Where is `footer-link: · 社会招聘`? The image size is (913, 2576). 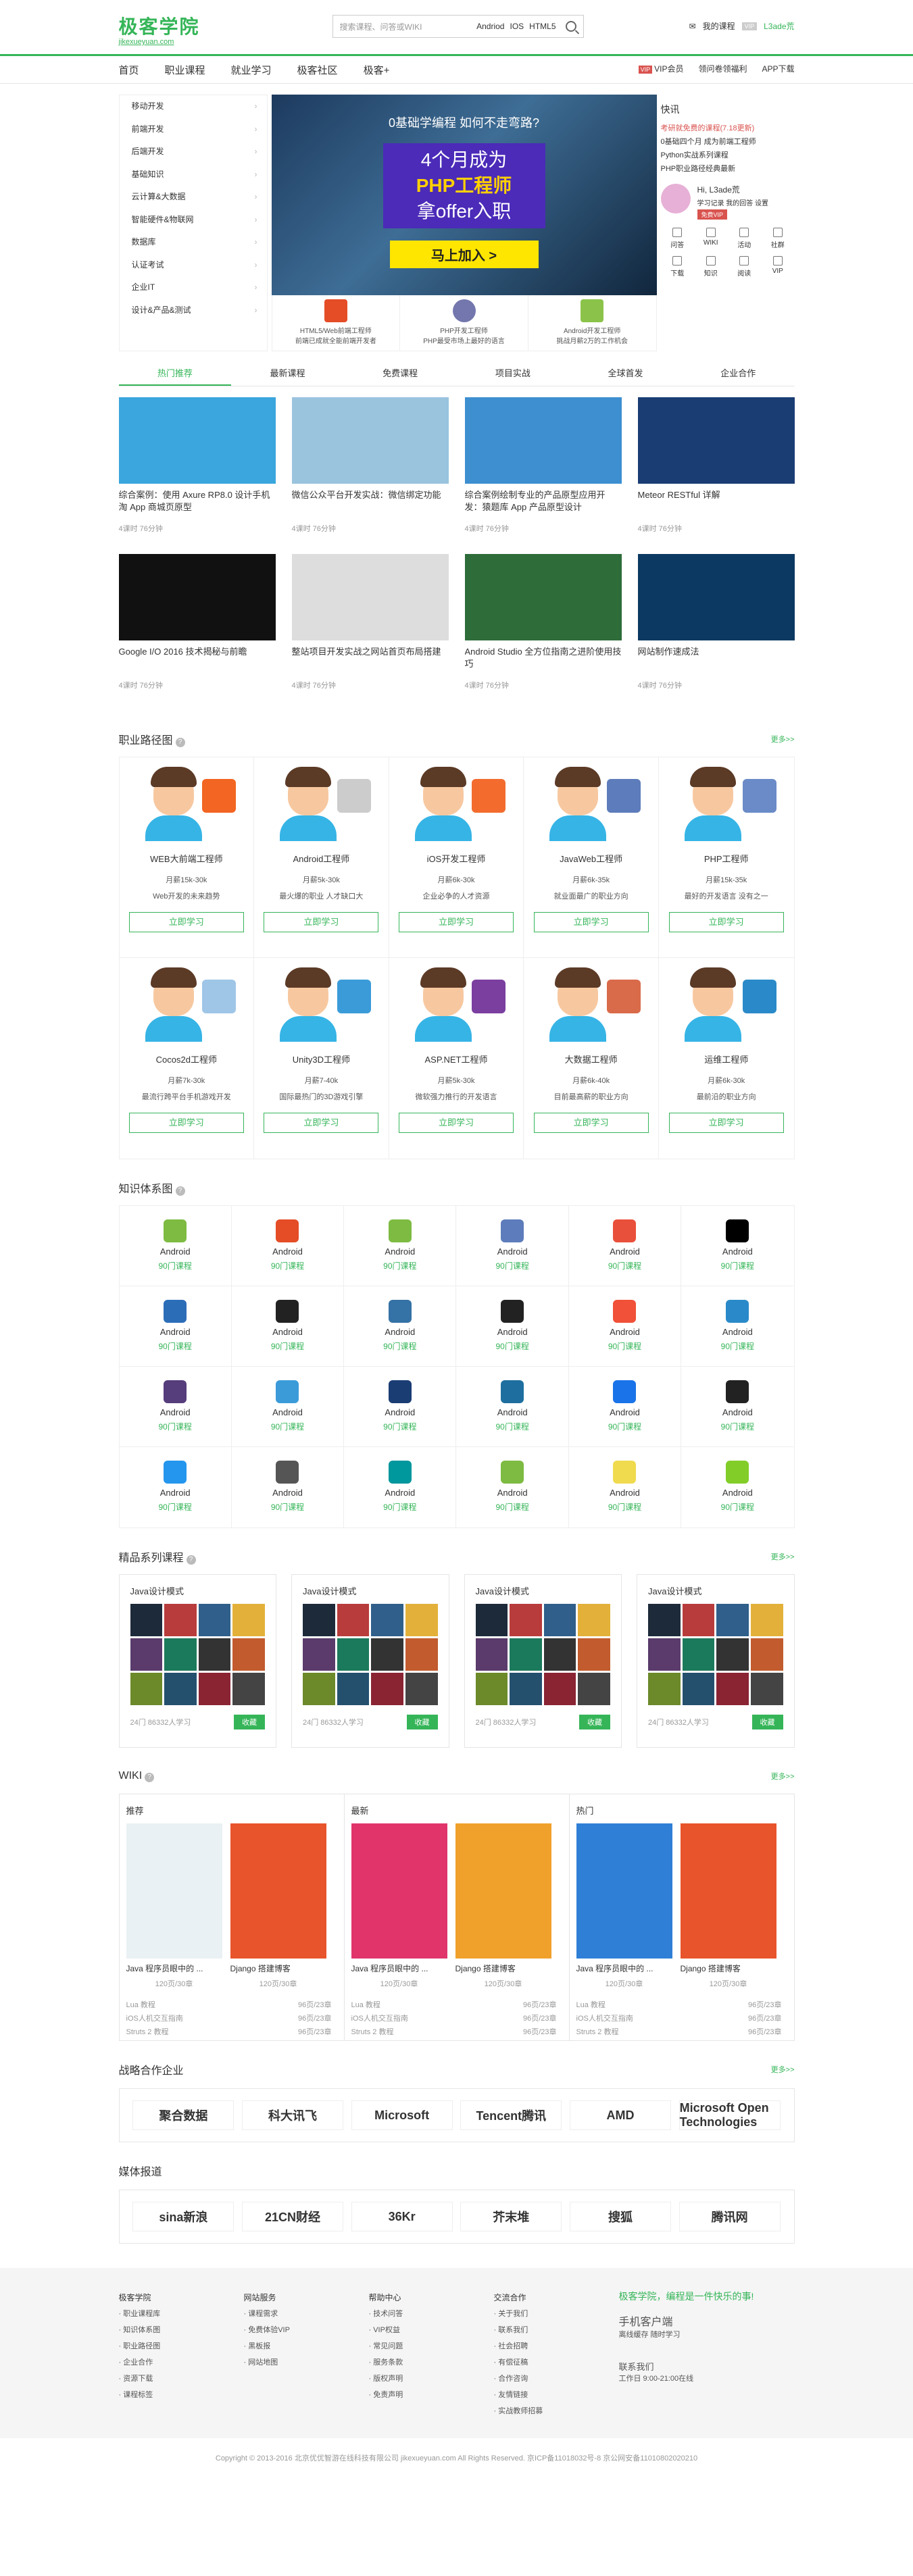
footer-link: · 社会招聘 is located at coordinates (556, 2346).